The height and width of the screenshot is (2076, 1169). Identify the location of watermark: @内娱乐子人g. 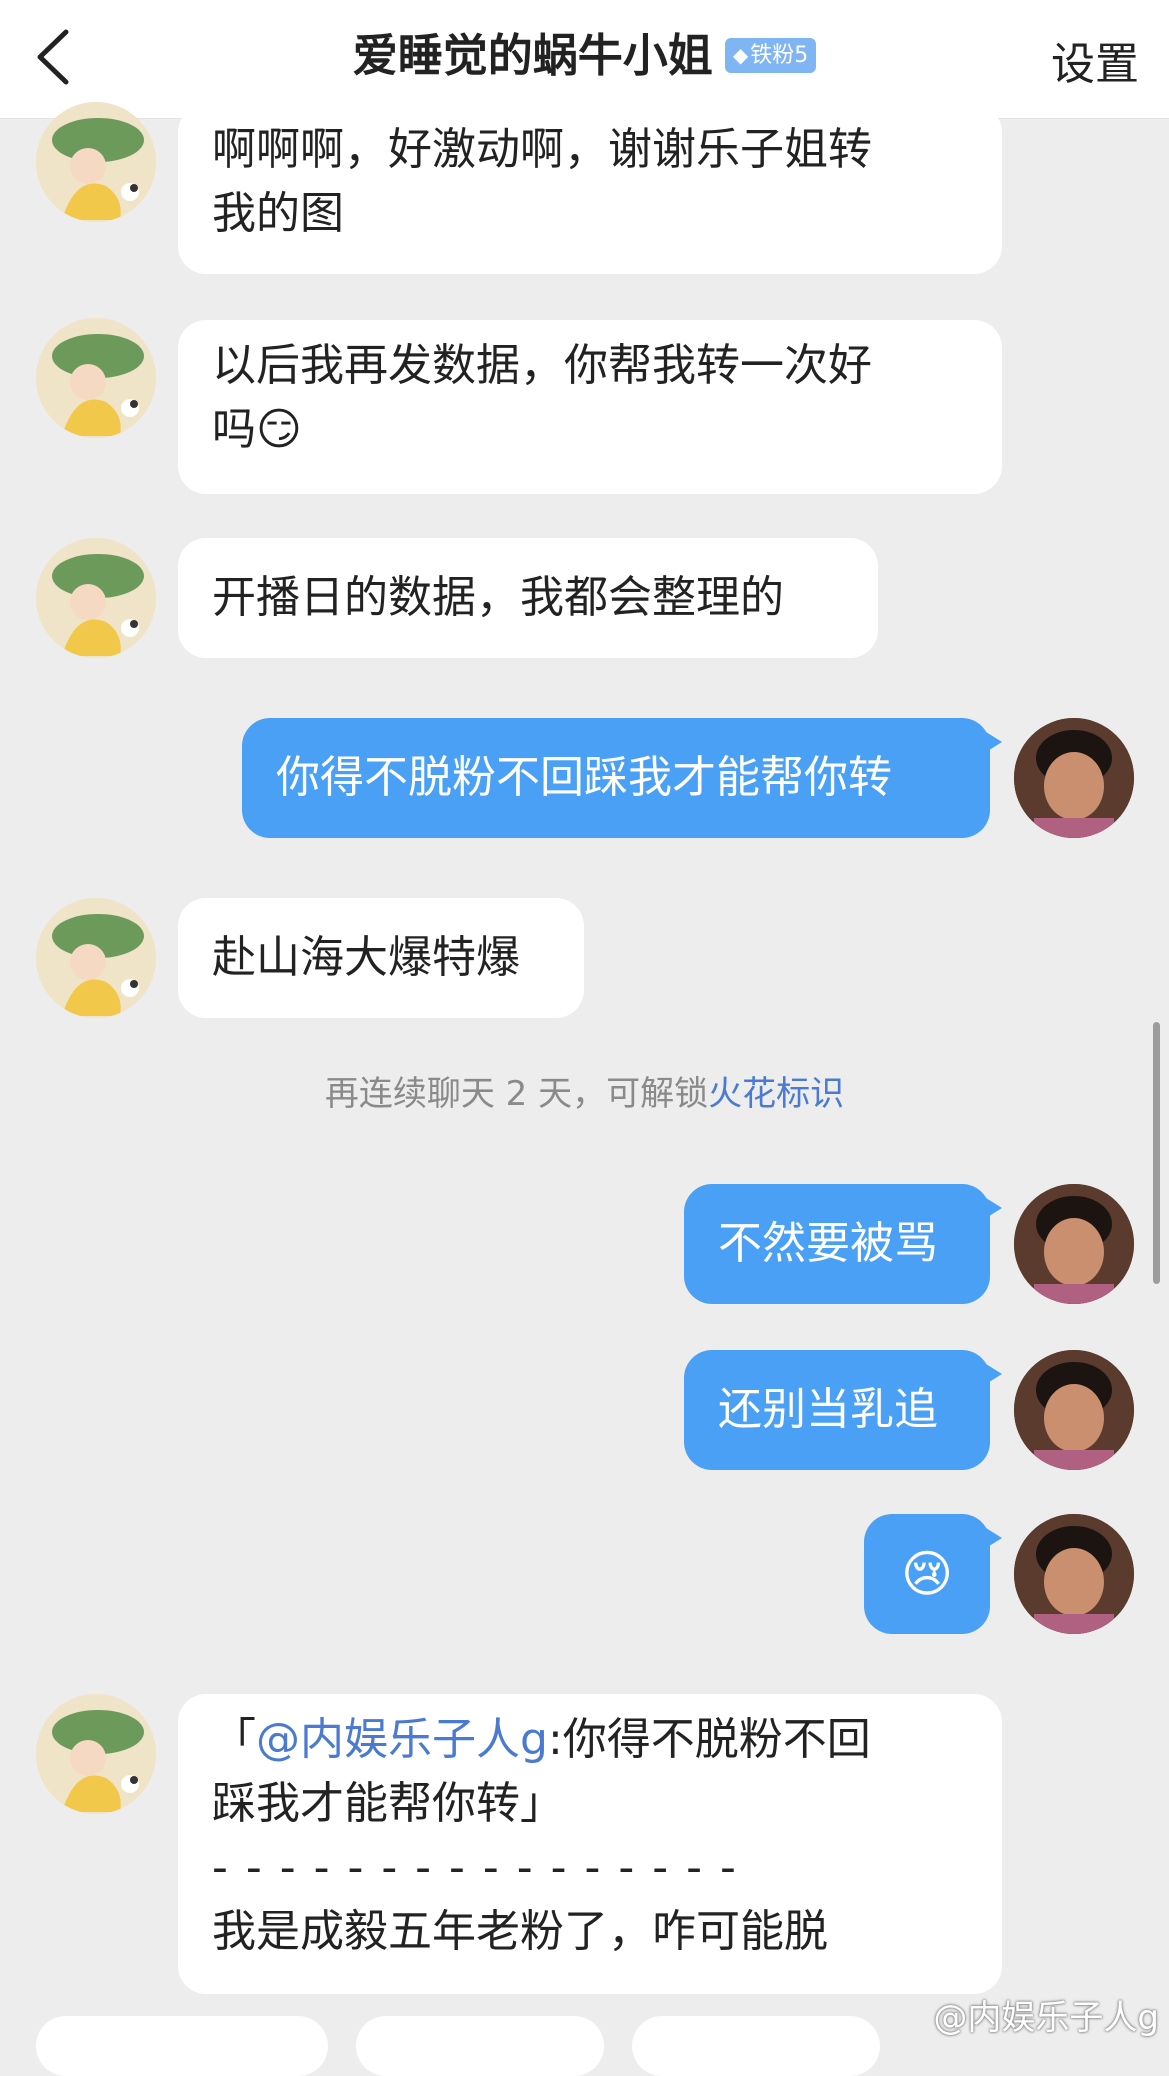
(1046, 2018).